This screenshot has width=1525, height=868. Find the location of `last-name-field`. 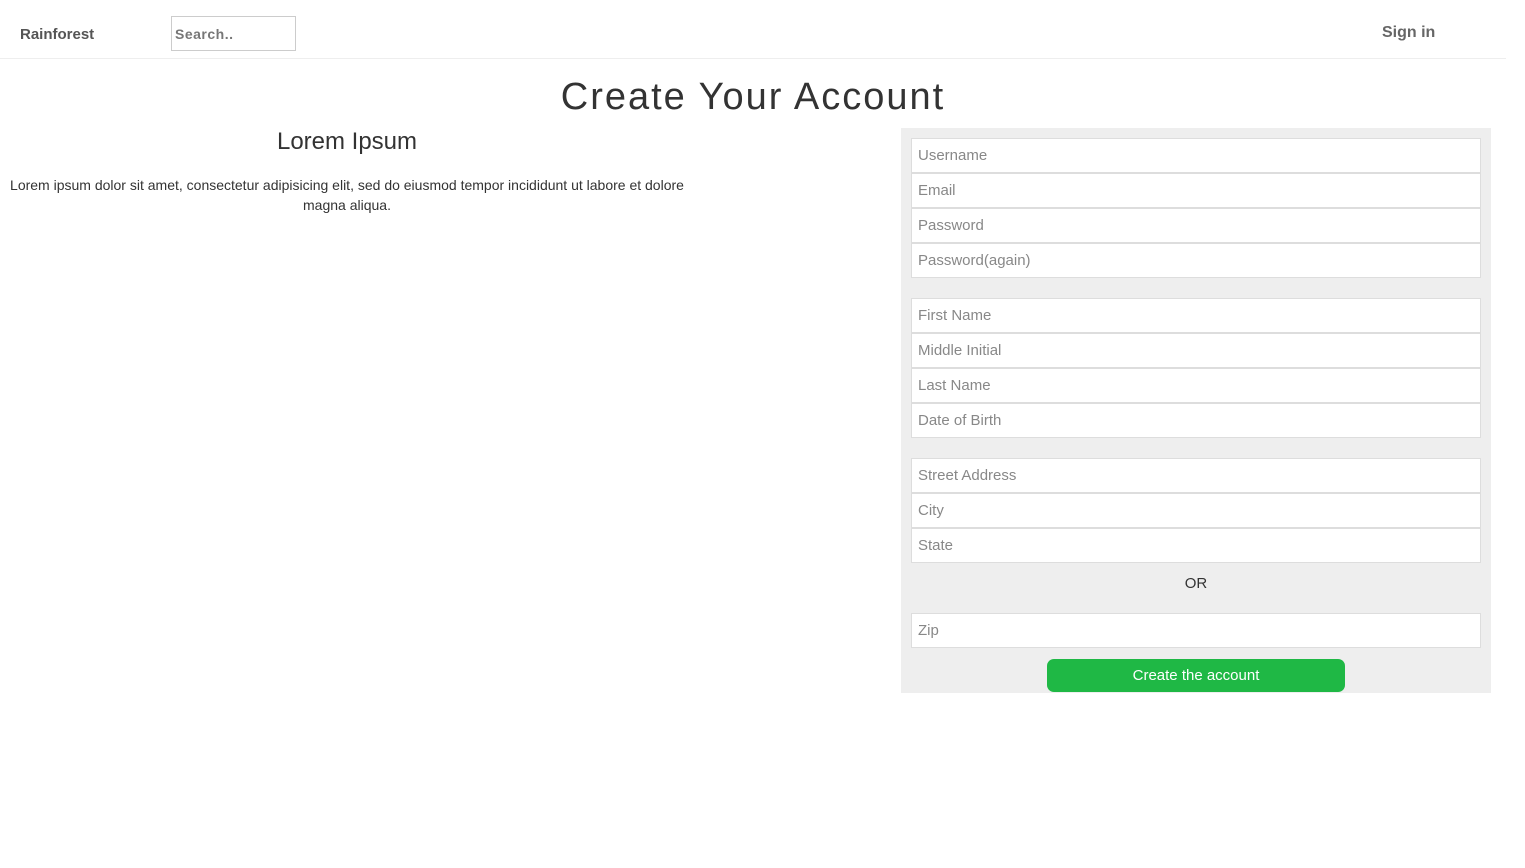

last-name-field is located at coordinates (1196, 385).